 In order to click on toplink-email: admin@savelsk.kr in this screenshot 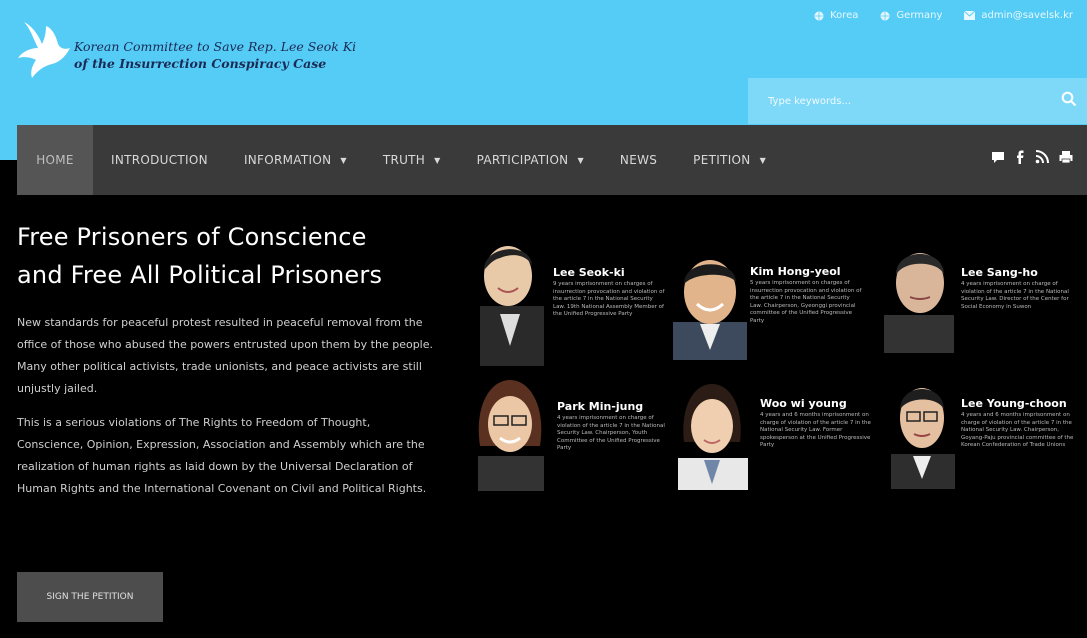, I will do `click(1018, 15)`.